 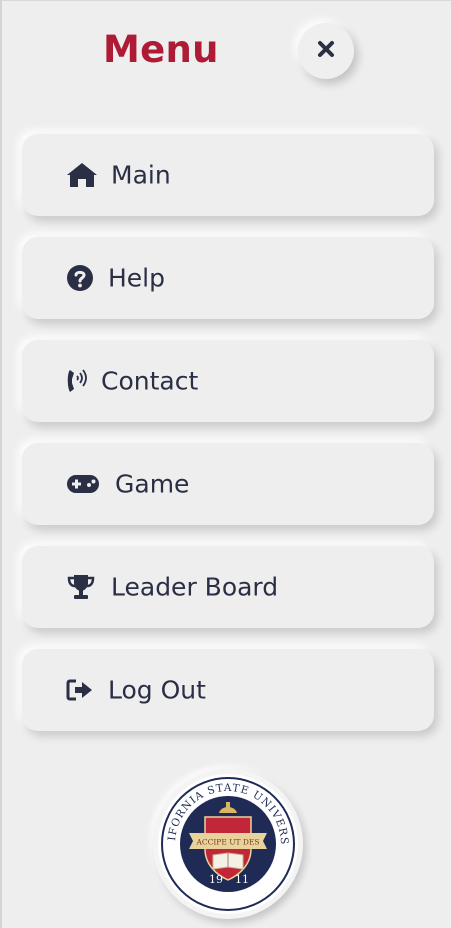 I want to click on menu-item-label: Leader Board, so click(x=195, y=587).